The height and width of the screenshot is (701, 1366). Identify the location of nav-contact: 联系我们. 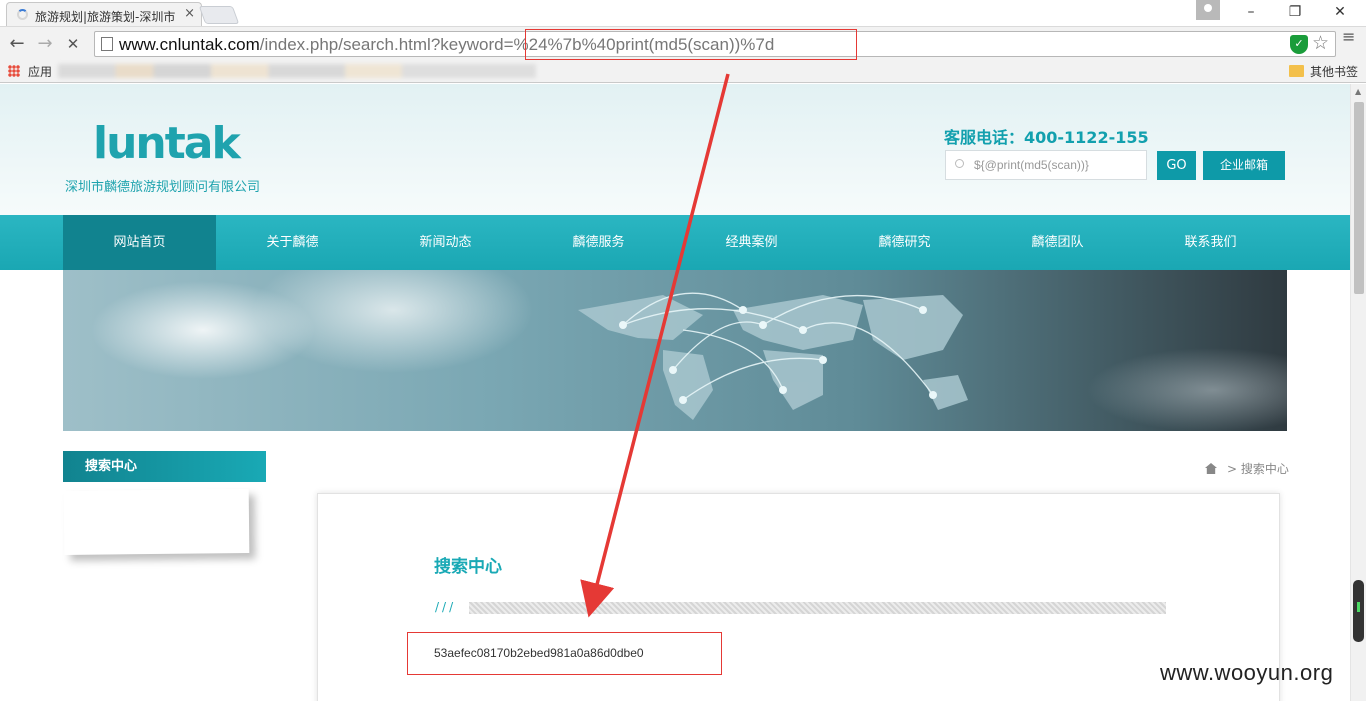
(1210, 242).